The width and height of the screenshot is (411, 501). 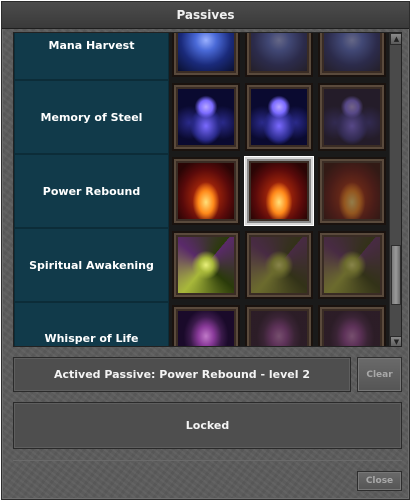 I want to click on locked-status: Locked, so click(x=207, y=425).